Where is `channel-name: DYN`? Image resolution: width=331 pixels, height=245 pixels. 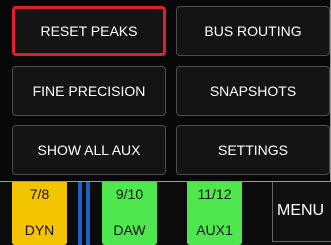
channel-name: DYN is located at coordinates (39, 230).